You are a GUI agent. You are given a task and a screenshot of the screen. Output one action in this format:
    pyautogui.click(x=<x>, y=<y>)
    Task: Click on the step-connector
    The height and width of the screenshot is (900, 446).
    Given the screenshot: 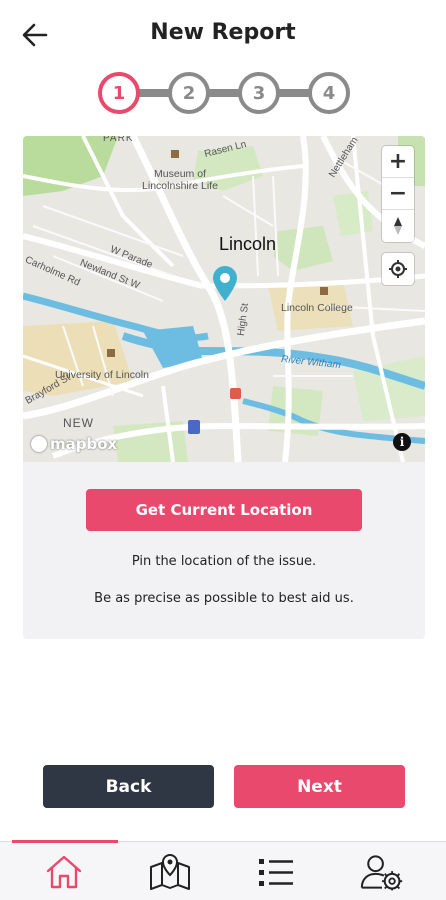 What is the action you would take?
    pyautogui.click(x=224, y=93)
    